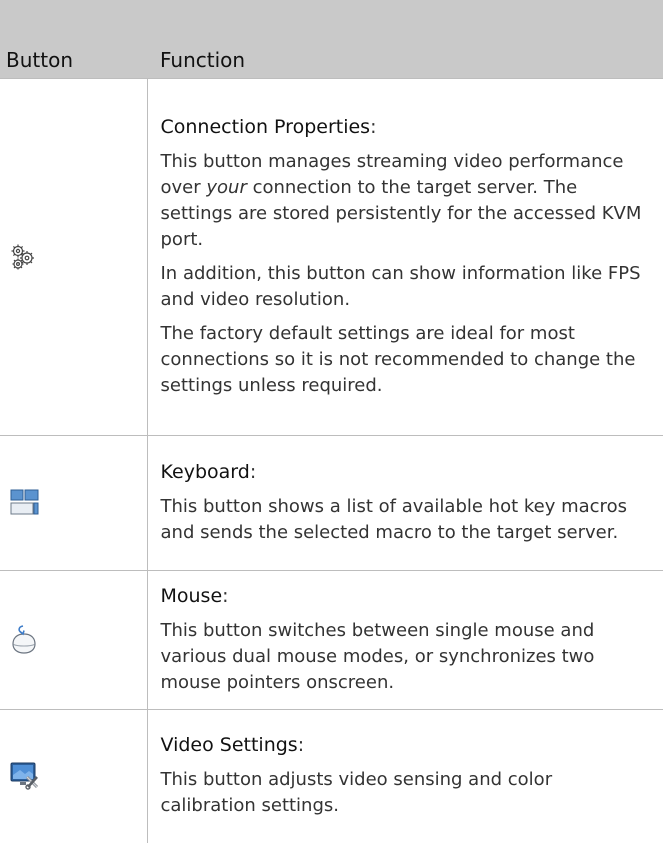 The height and width of the screenshot is (843, 663). What do you see at coordinates (407, 472) in the screenshot?
I see `function-title: Keyboard:` at bounding box center [407, 472].